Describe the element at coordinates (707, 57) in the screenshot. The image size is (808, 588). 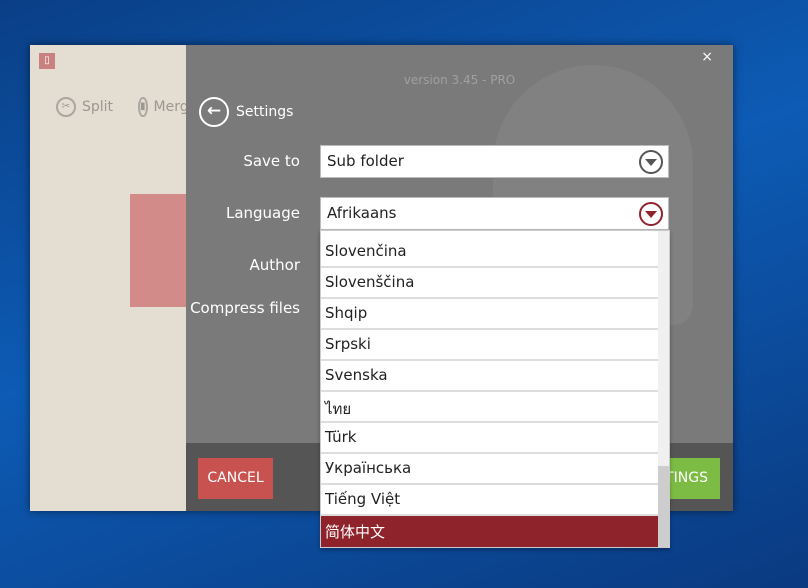
I see `close-button: ×` at that location.